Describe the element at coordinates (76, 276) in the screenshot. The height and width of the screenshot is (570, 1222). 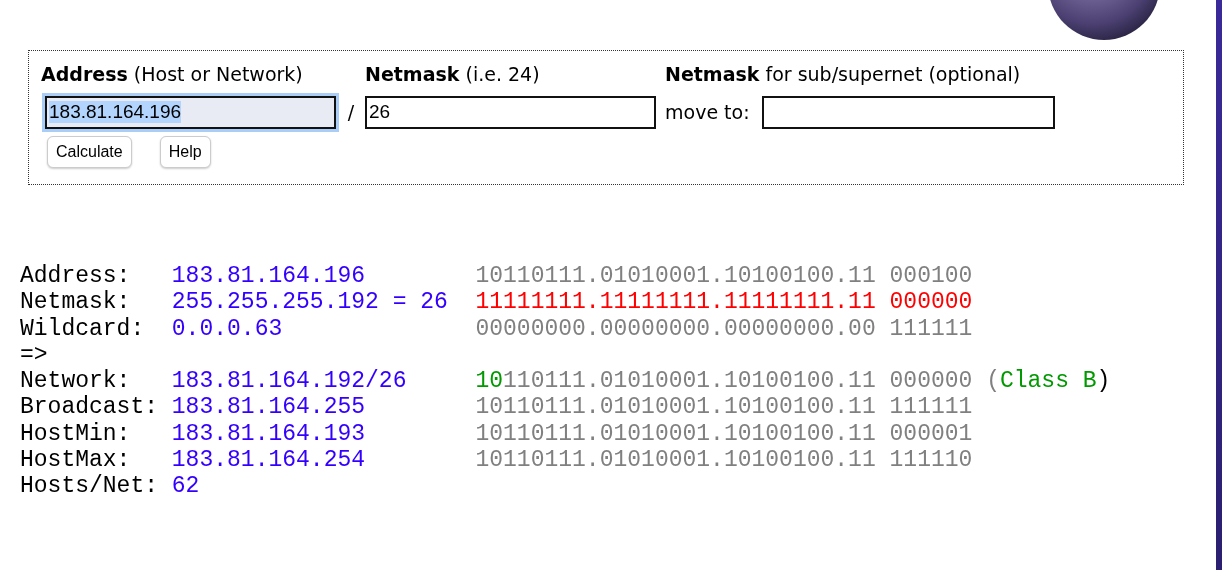
I see `result-label: Address:` at that location.